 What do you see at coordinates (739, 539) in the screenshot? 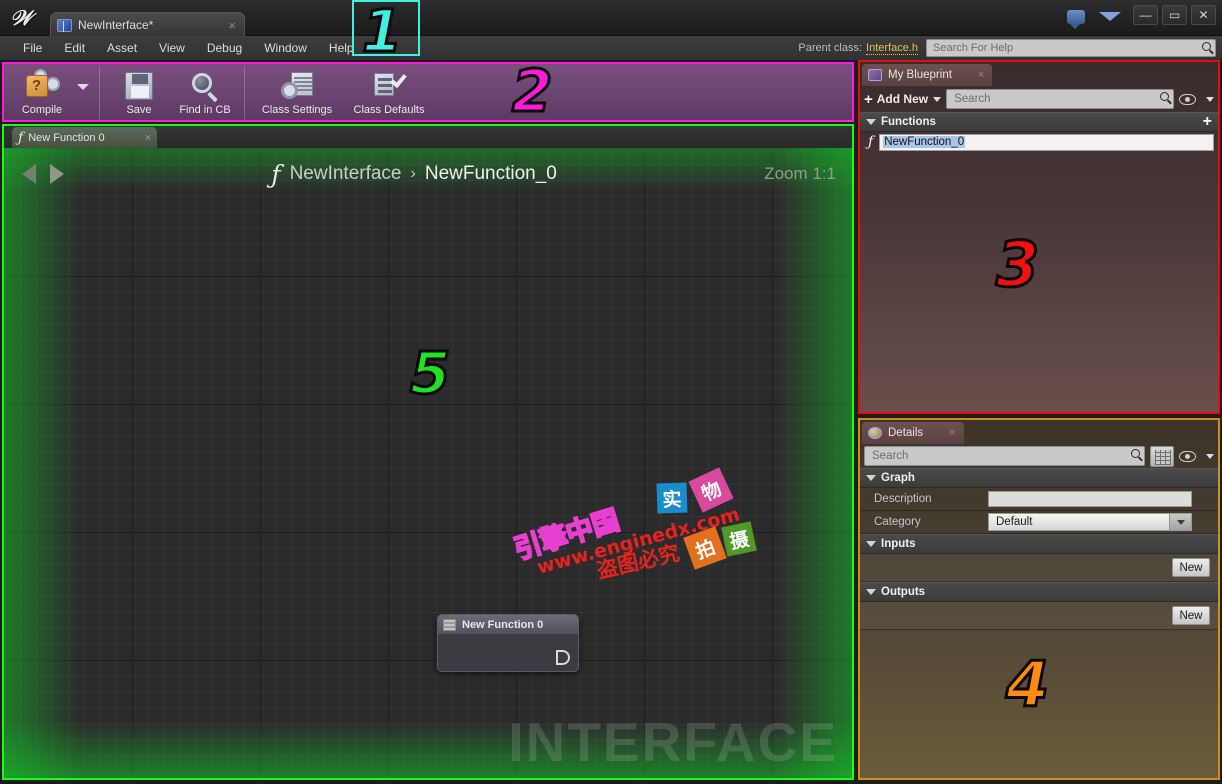
I see `watermark-tile-she: 摄` at bounding box center [739, 539].